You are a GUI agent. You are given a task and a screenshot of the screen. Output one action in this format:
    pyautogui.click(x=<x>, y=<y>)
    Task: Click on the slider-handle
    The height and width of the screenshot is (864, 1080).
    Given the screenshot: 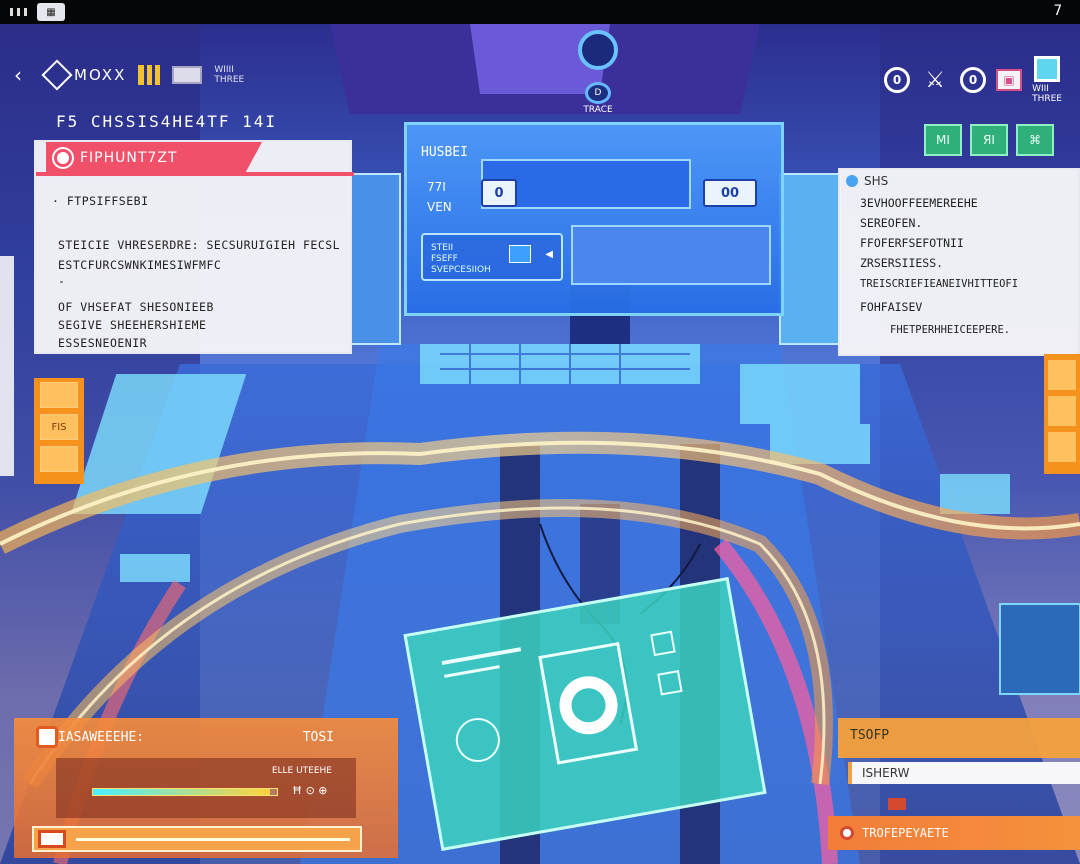 What is the action you would take?
    pyautogui.click(x=52, y=839)
    